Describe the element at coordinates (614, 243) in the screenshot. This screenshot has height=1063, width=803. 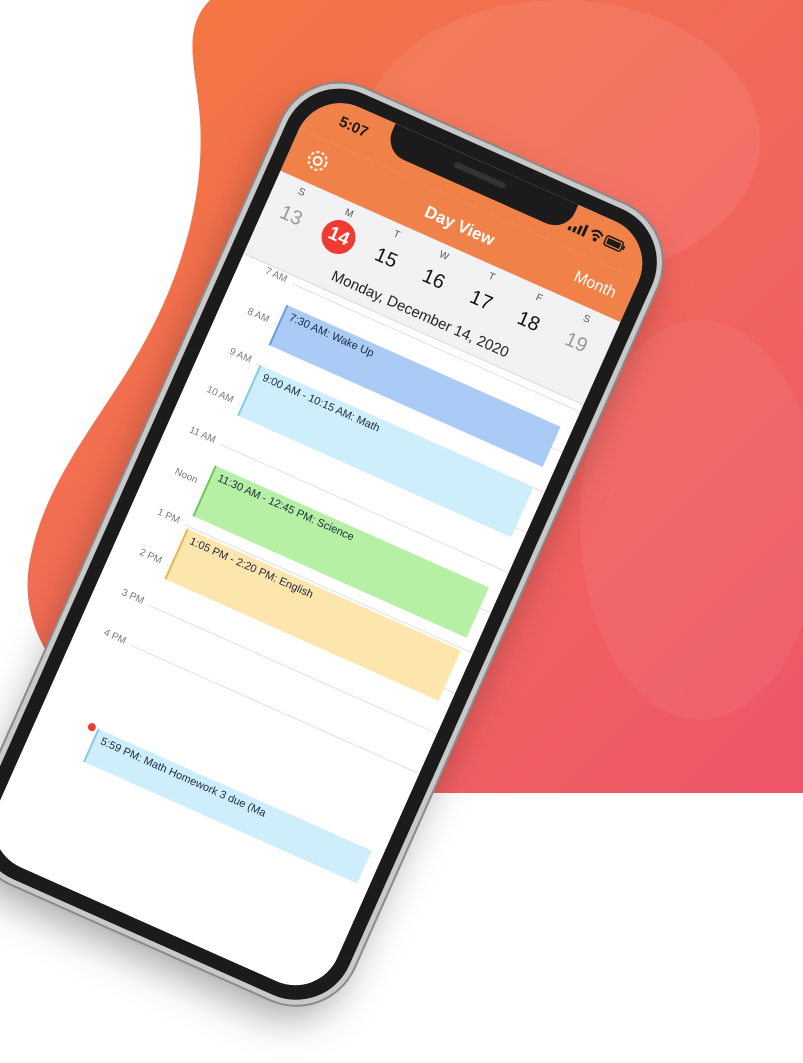
I see `battery-icon` at that location.